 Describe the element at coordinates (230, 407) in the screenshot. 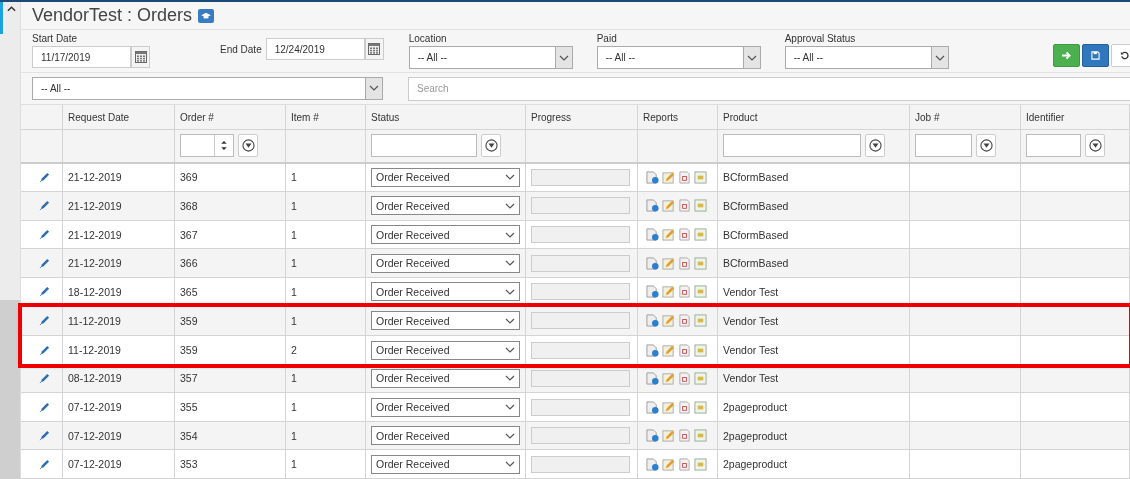

I see `table-cell: 355` at that location.